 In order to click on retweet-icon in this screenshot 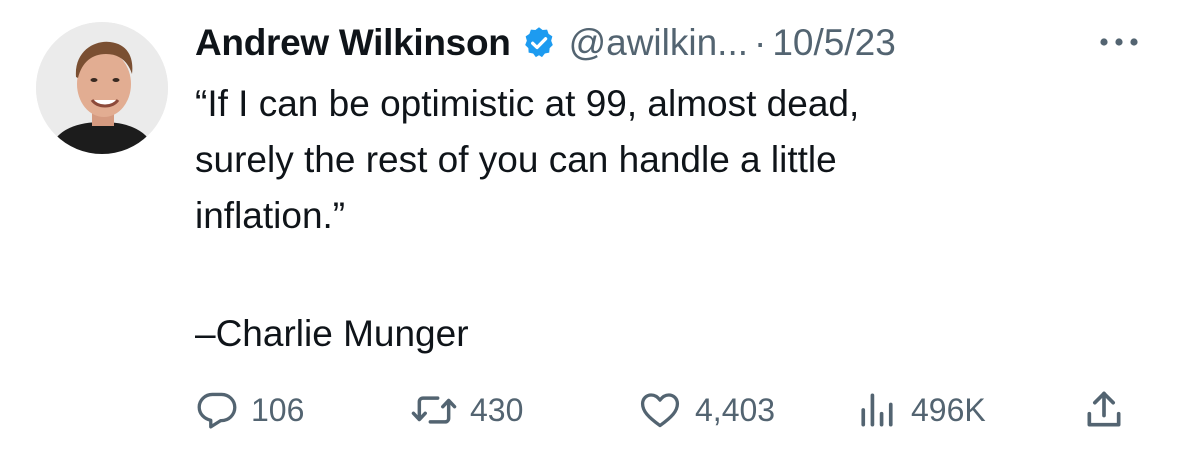, I will do `click(434, 410)`.